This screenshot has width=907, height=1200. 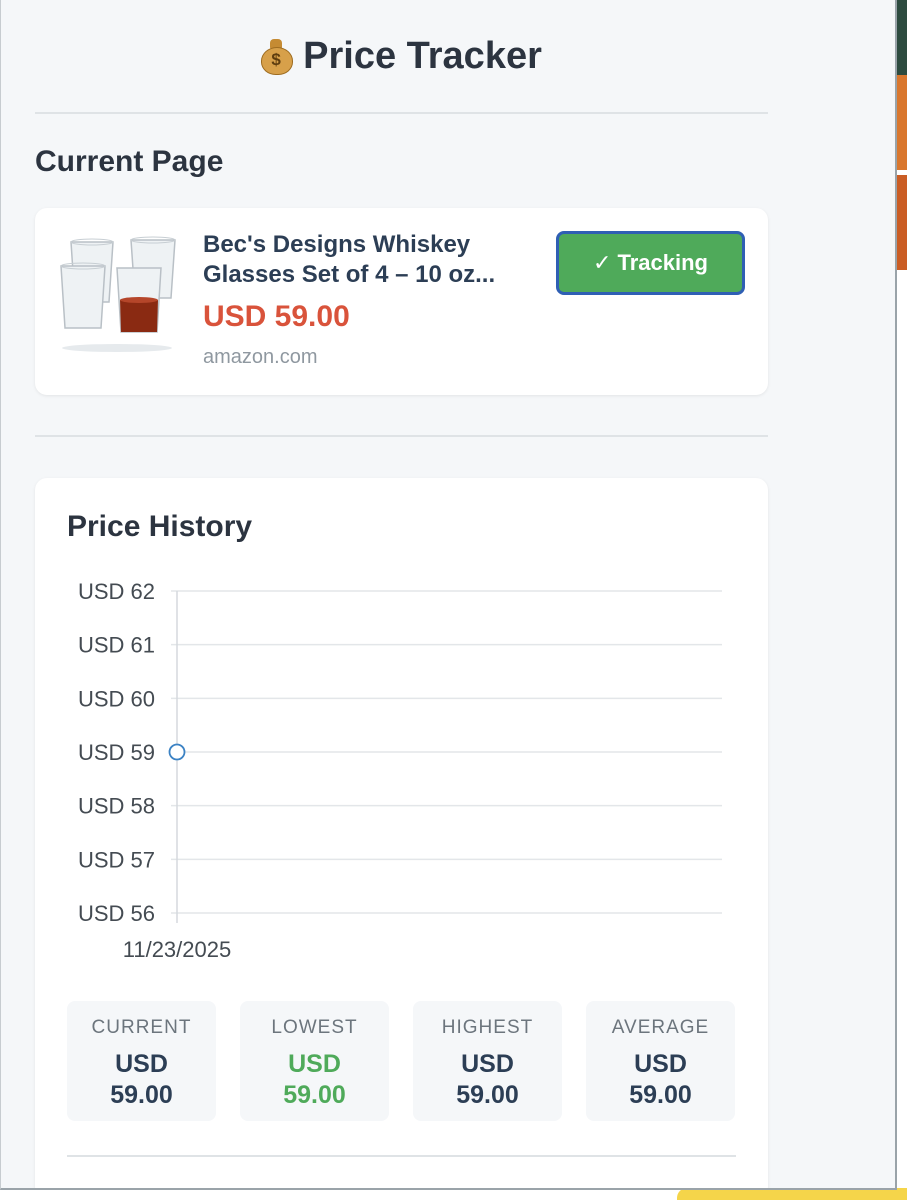 I want to click on stat-current: CURRENT USD 59.00, so click(x=141, y=1061).